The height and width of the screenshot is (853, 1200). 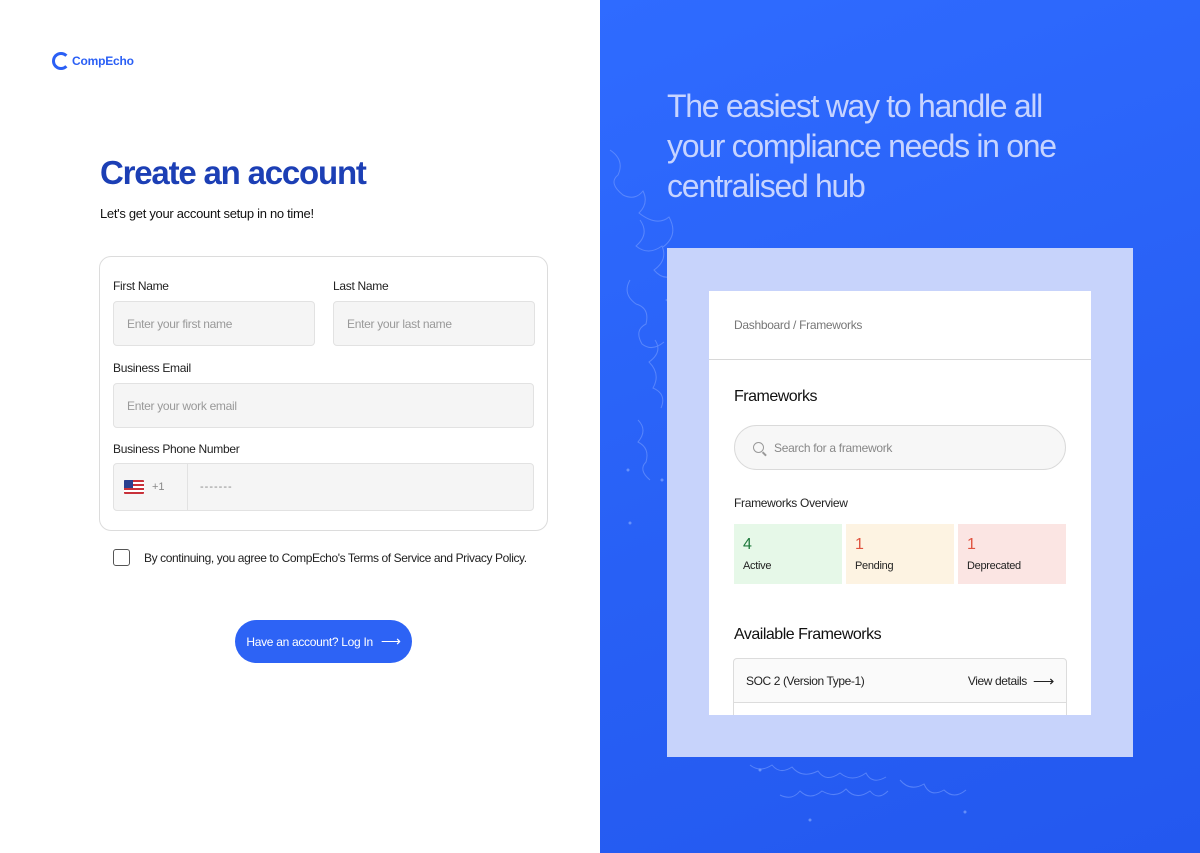 I want to click on brand-logo: CompEcho, so click(x=93, y=61).